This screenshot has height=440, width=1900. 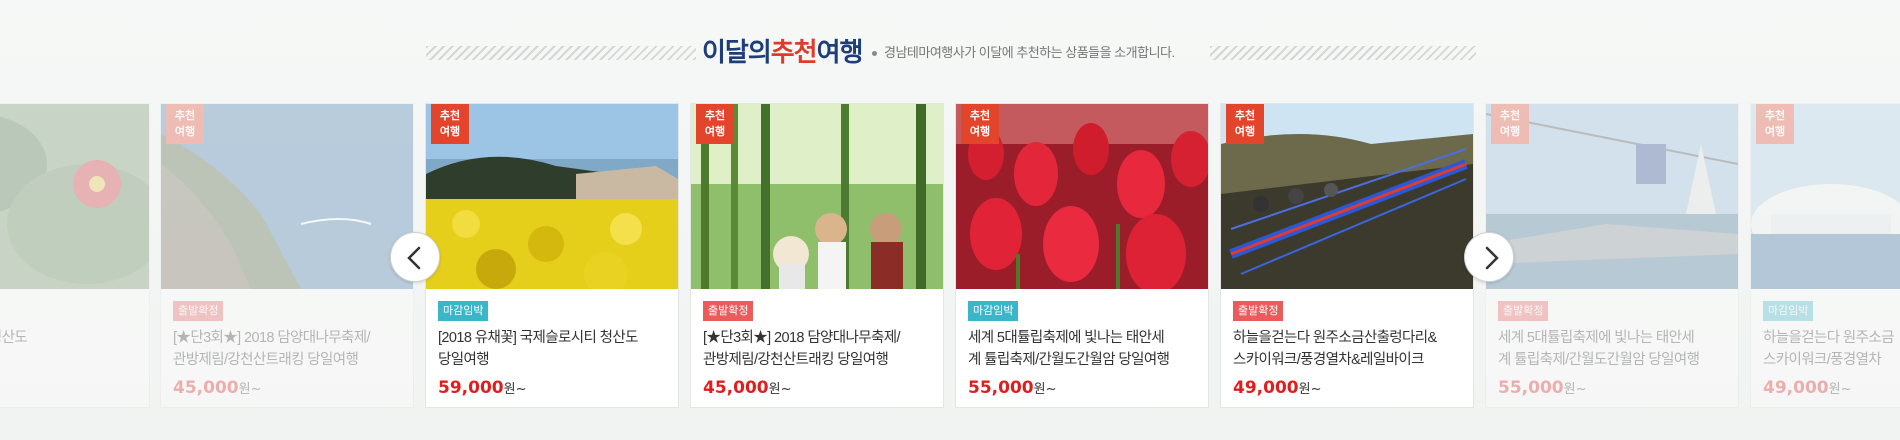 I want to click on bullet-dot, so click(x=874, y=53).